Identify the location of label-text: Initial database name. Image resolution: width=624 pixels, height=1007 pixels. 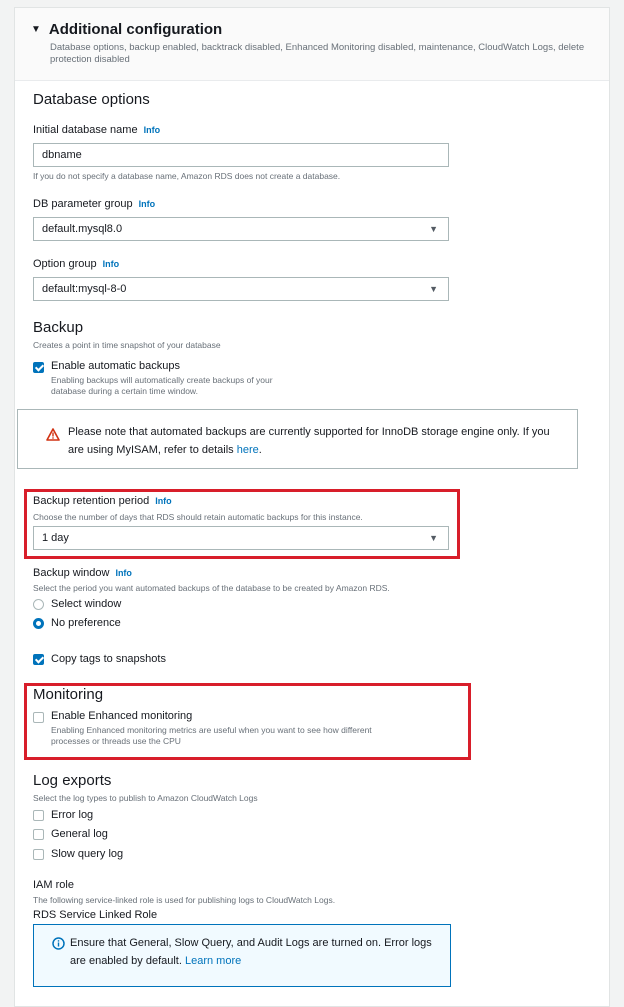
(85, 130).